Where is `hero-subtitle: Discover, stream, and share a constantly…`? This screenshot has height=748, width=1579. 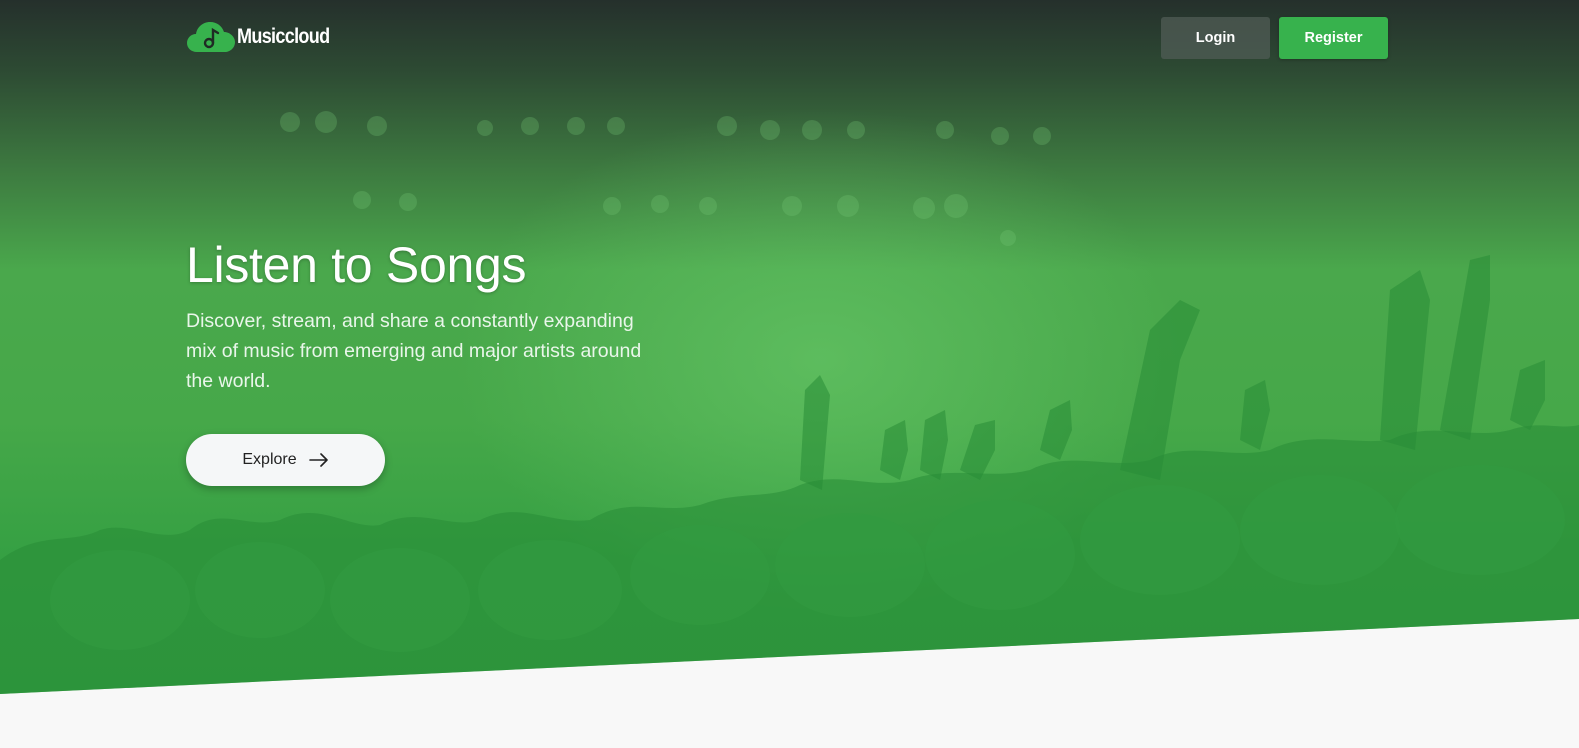 hero-subtitle: Discover, stream, and share a constantly… is located at coordinates (414, 351).